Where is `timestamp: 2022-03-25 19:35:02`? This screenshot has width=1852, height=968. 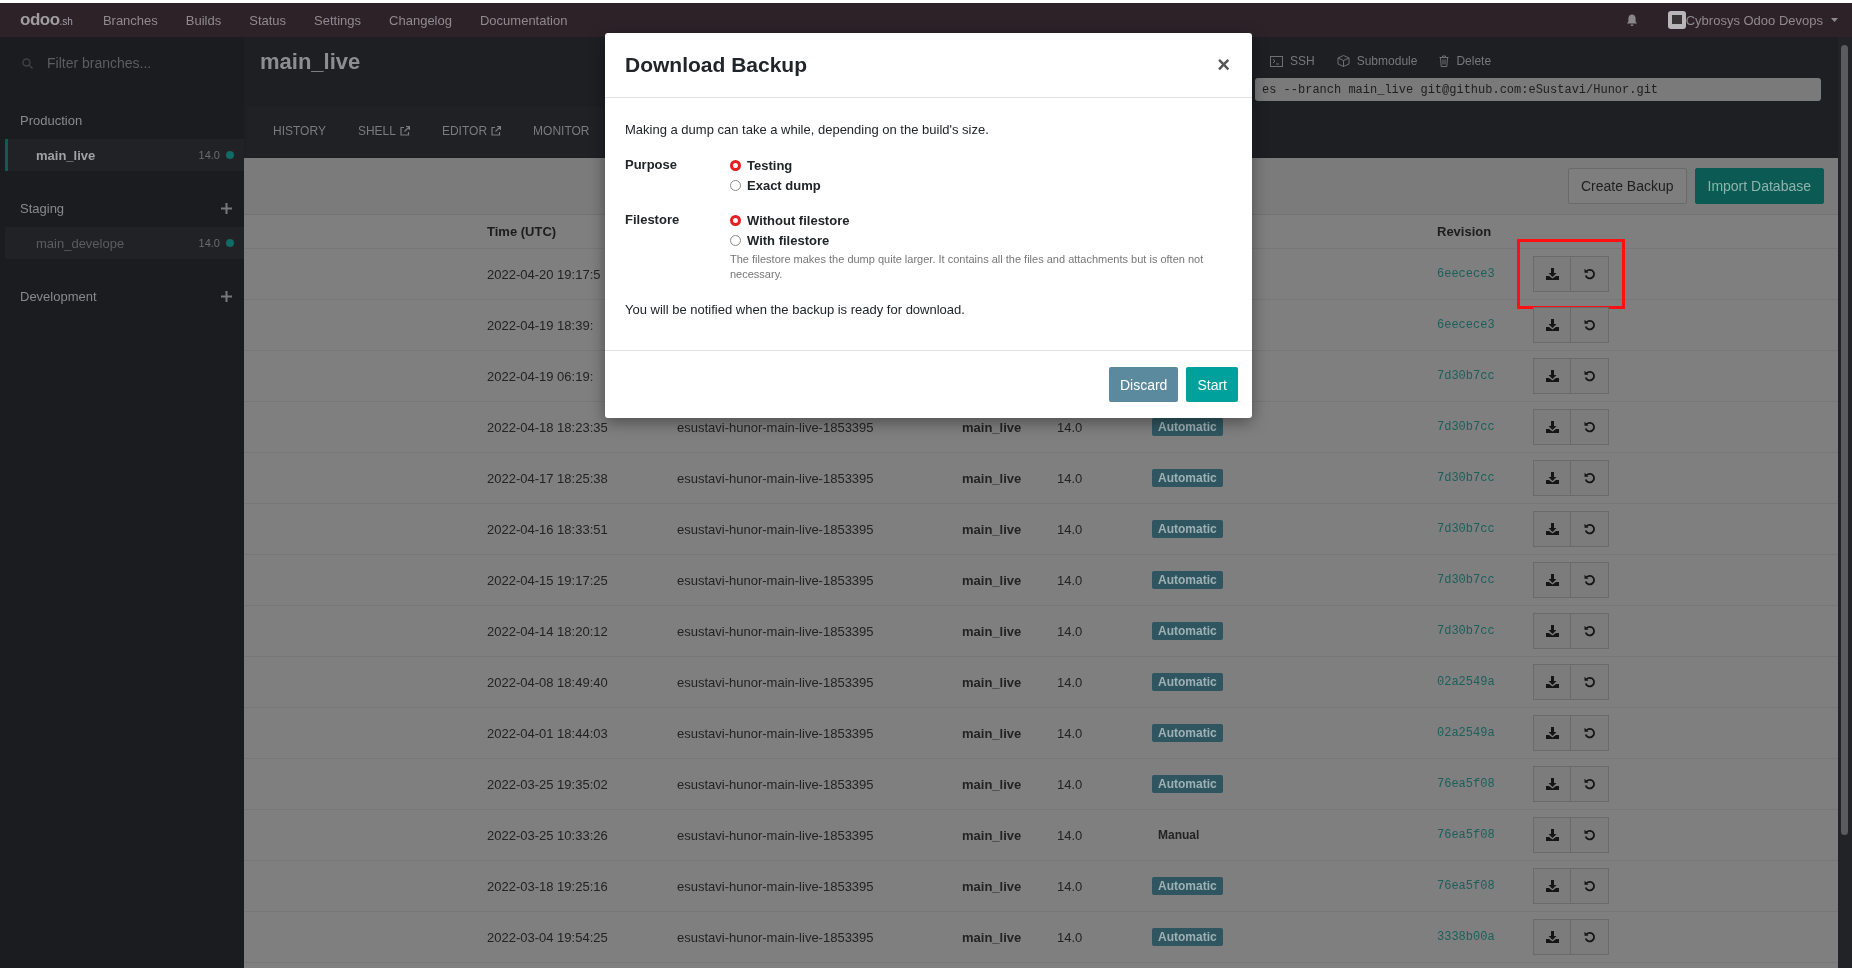 timestamp: 2022-03-25 19:35:02 is located at coordinates (548, 784).